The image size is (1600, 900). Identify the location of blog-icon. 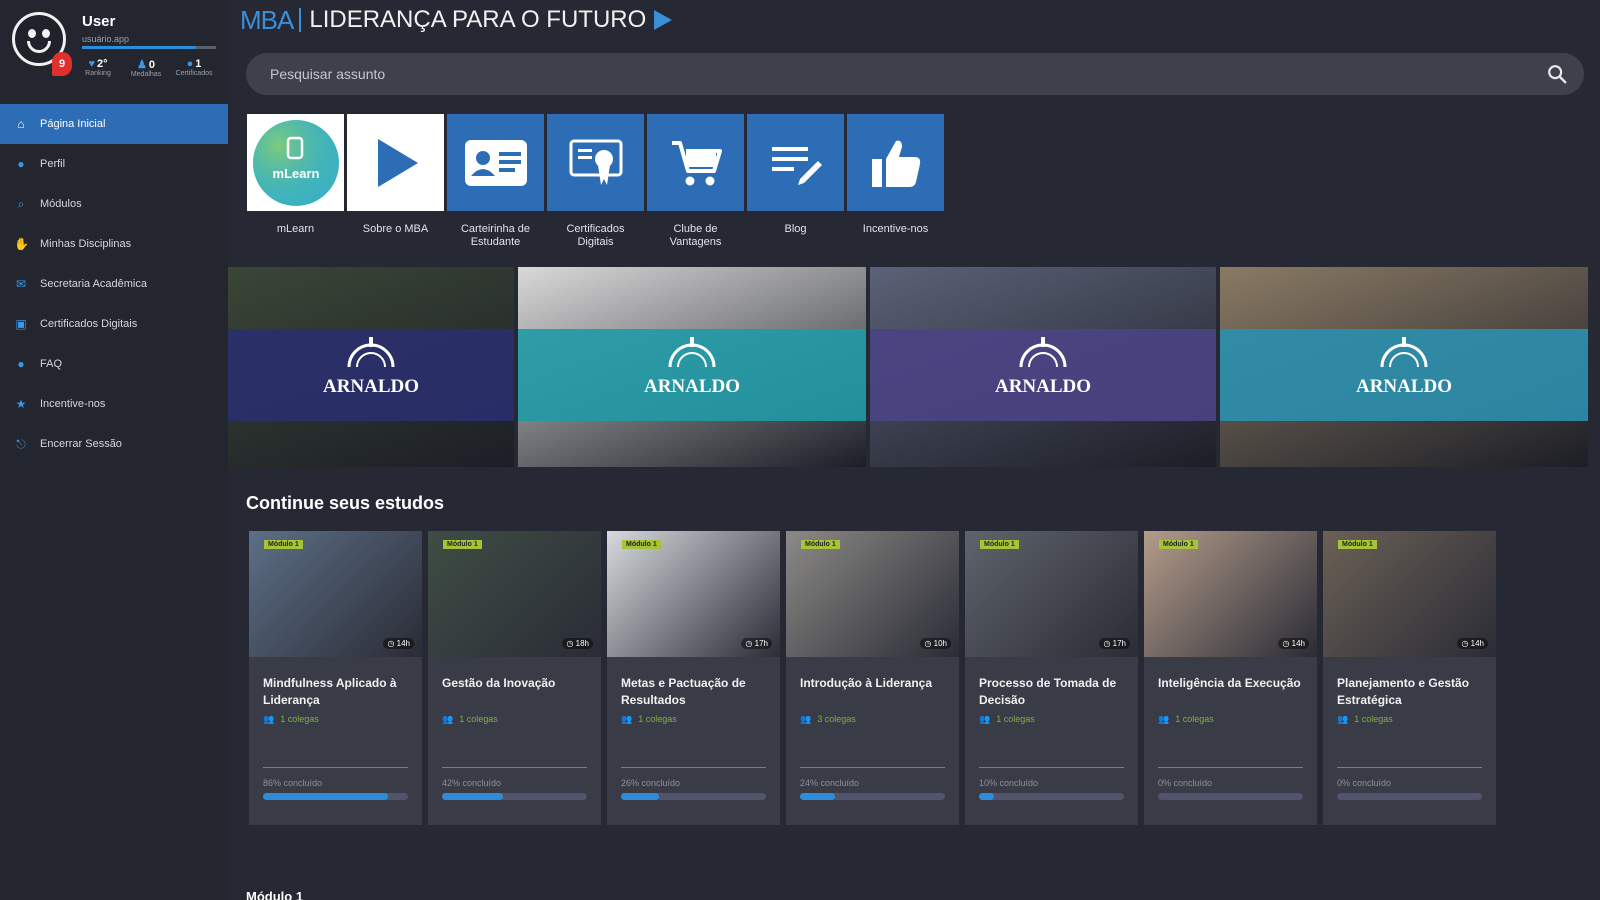
(796, 165).